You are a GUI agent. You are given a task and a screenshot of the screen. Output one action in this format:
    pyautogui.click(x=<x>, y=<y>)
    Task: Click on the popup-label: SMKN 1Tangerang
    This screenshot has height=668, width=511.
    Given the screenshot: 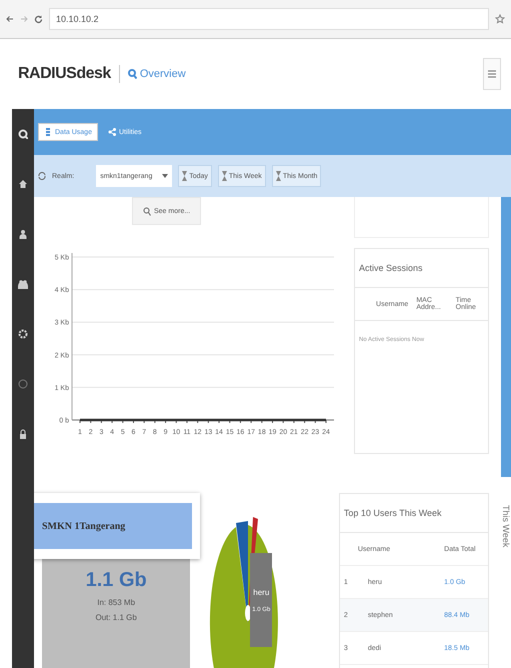 What is the action you would take?
    pyautogui.click(x=113, y=526)
    